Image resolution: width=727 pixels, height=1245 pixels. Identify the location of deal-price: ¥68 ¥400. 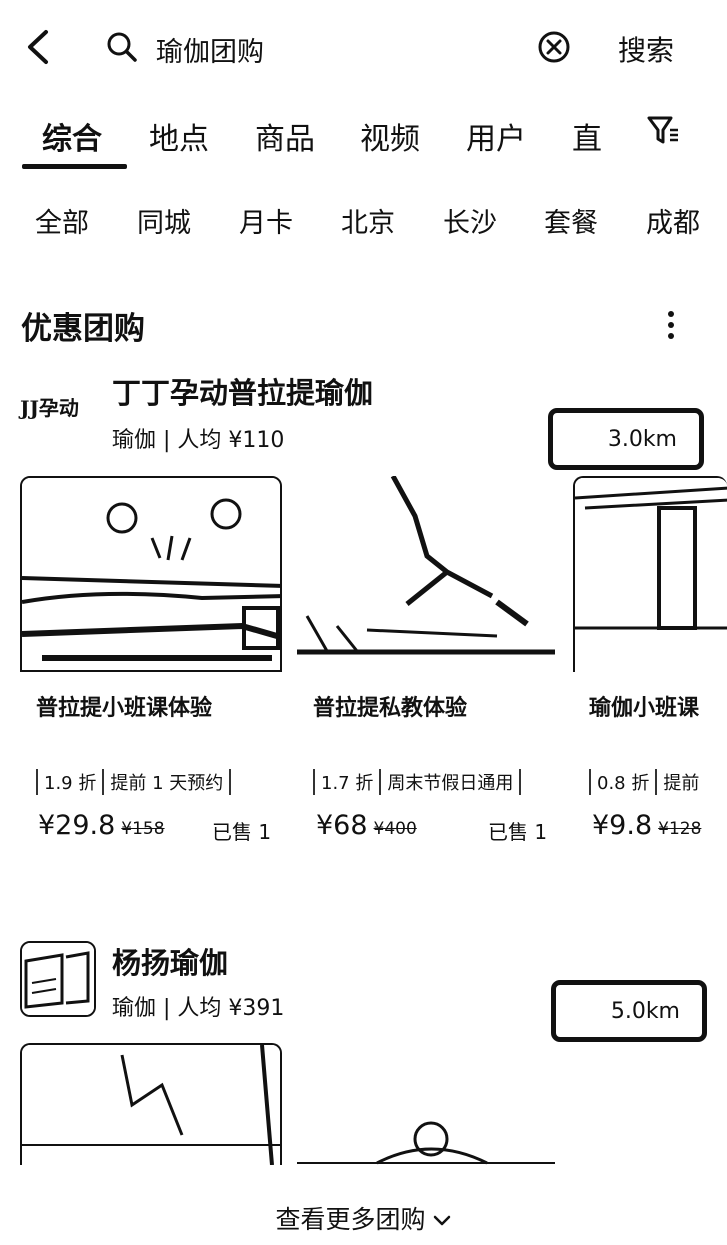
(366, 825).